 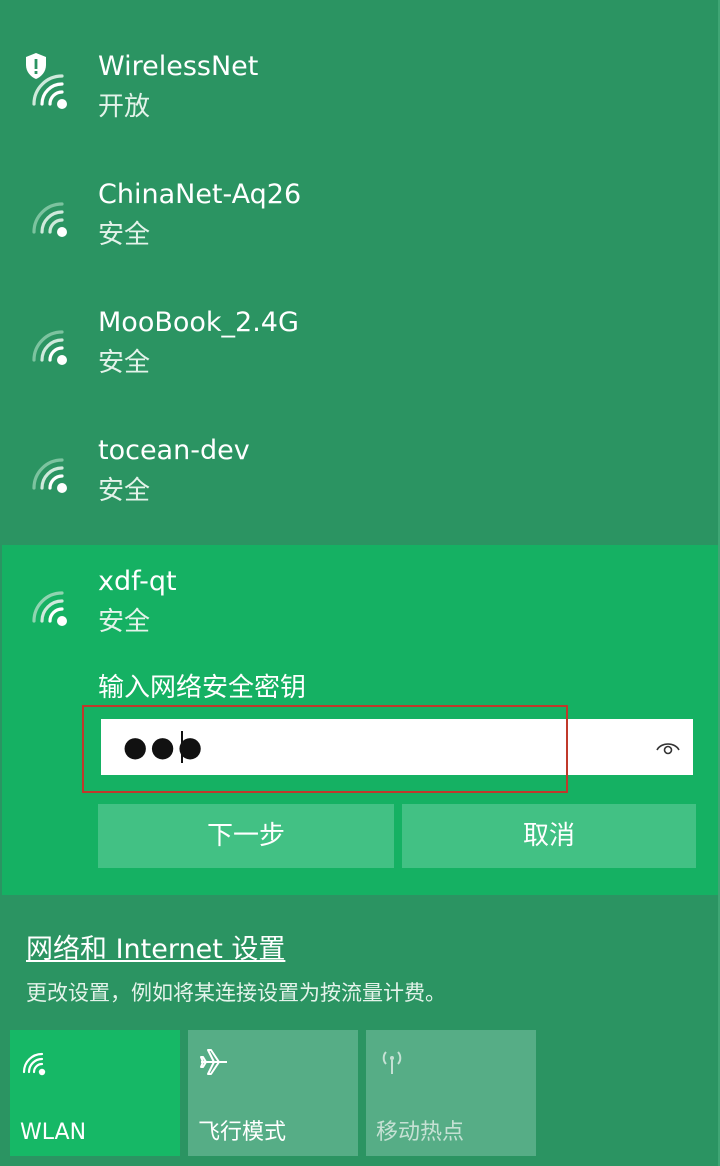 I want to click on cancel-button: 取消, so click(x=549, y=836).